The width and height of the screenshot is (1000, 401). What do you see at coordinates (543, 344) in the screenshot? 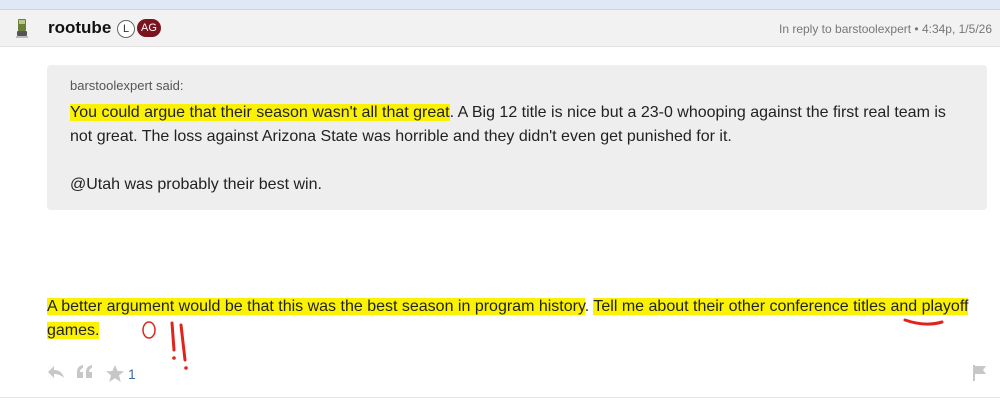
I see `hand-annotations` at bounding box center [543, 344].